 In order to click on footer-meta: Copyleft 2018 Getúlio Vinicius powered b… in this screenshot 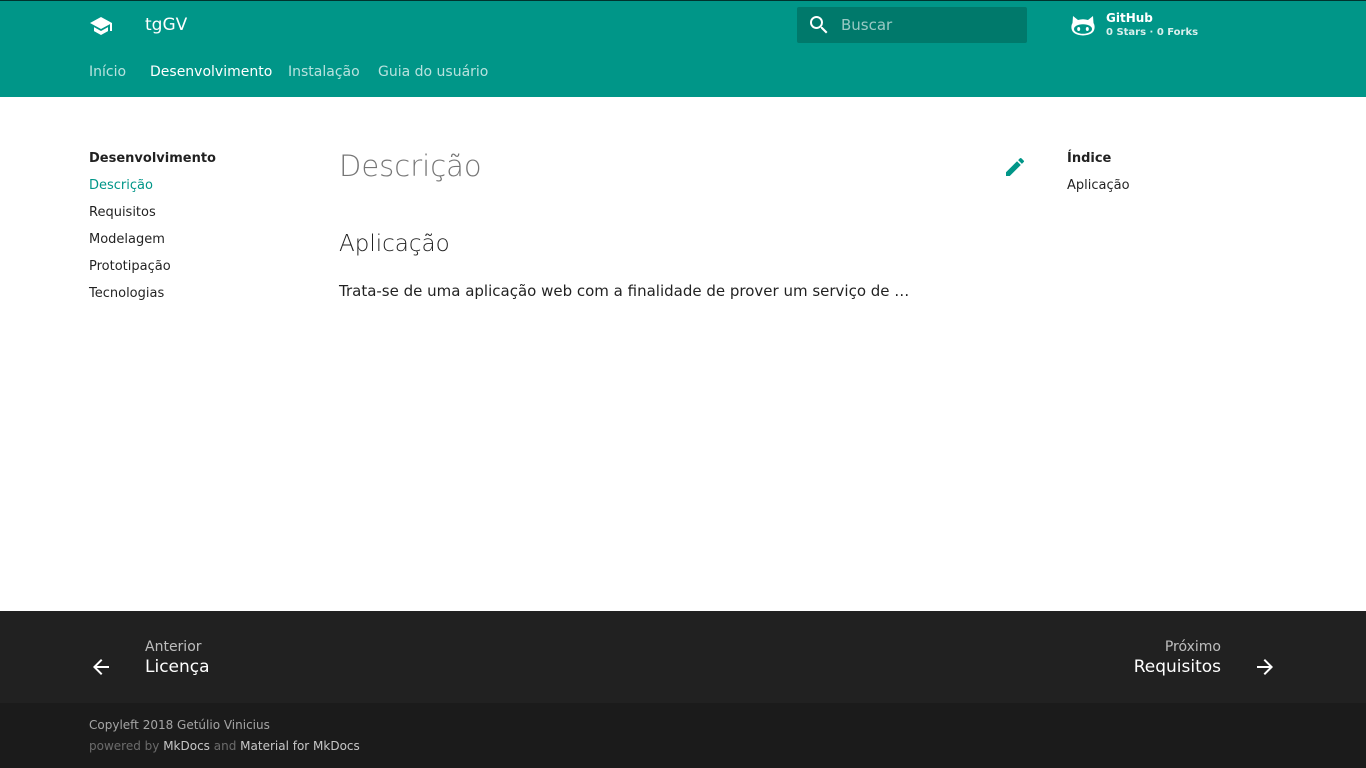, I will do `click(683, 735)`.